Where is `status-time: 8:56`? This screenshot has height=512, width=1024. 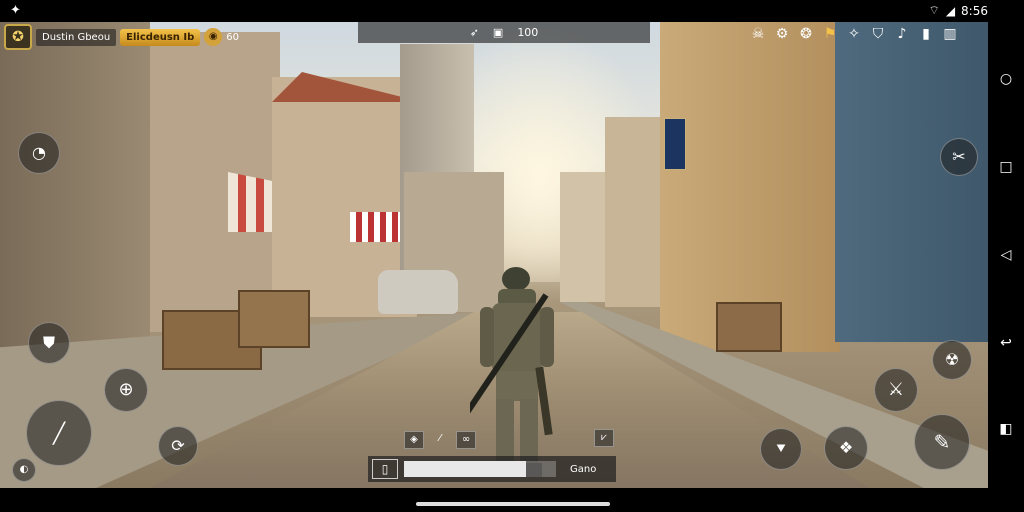 status-time: 8:56 is located at coordinates (974, 10).